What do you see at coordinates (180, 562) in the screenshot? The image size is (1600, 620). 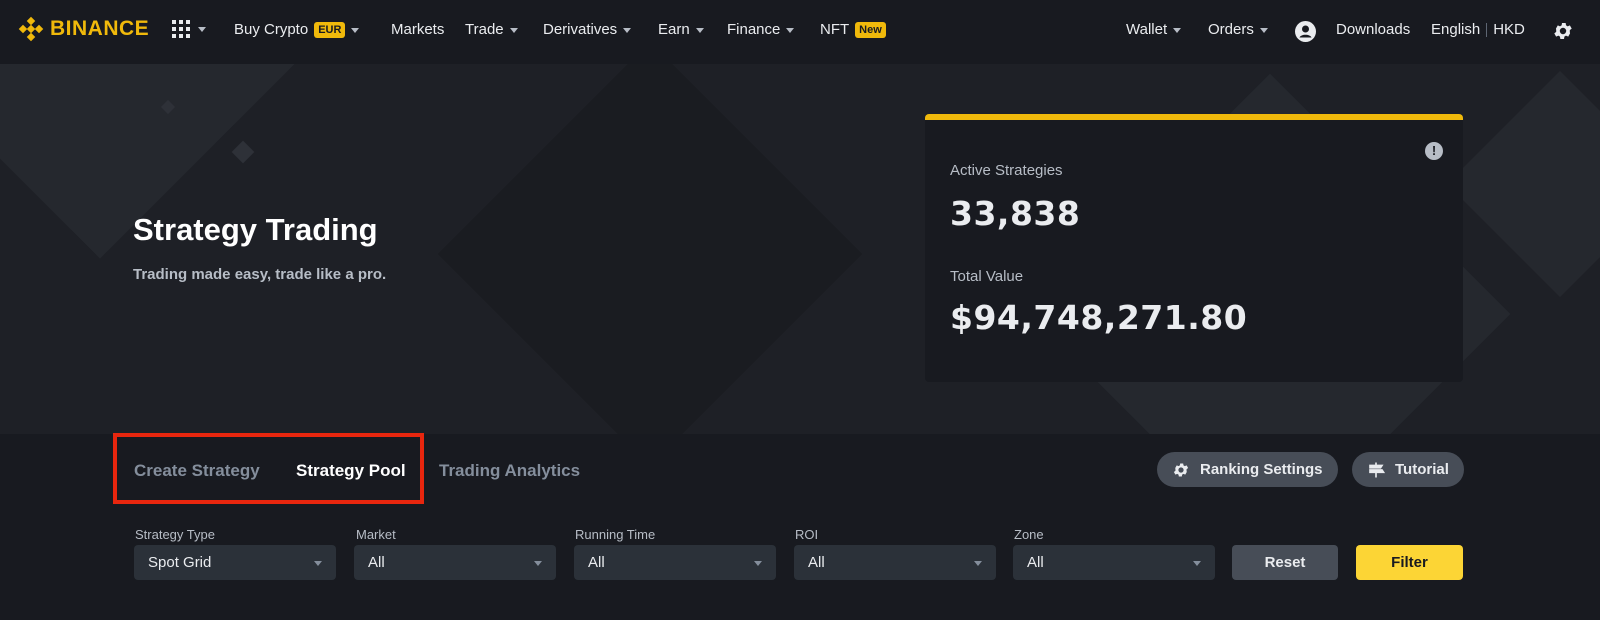 I see `strategy-type-value: Spot Grid` at bounding box center [180, 562].